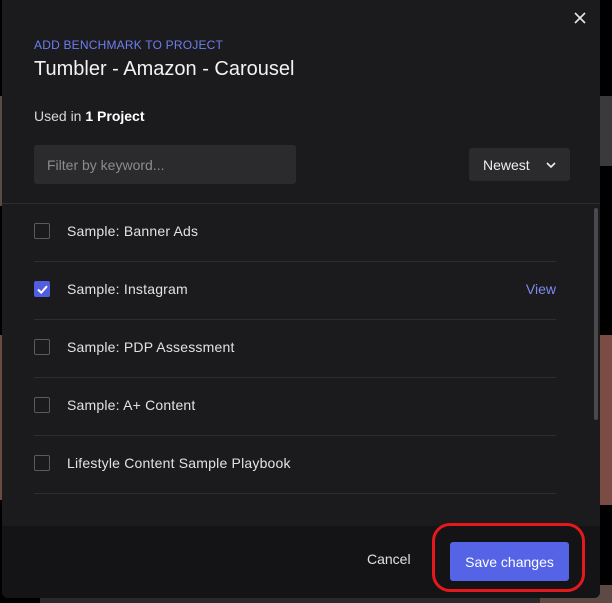 This screenshot has width=612, height=603. What do you see at coordinates (295, 407) in the screenshot?
I see `list-item: Sample: A+ Content` at bounding box center [295, 407].